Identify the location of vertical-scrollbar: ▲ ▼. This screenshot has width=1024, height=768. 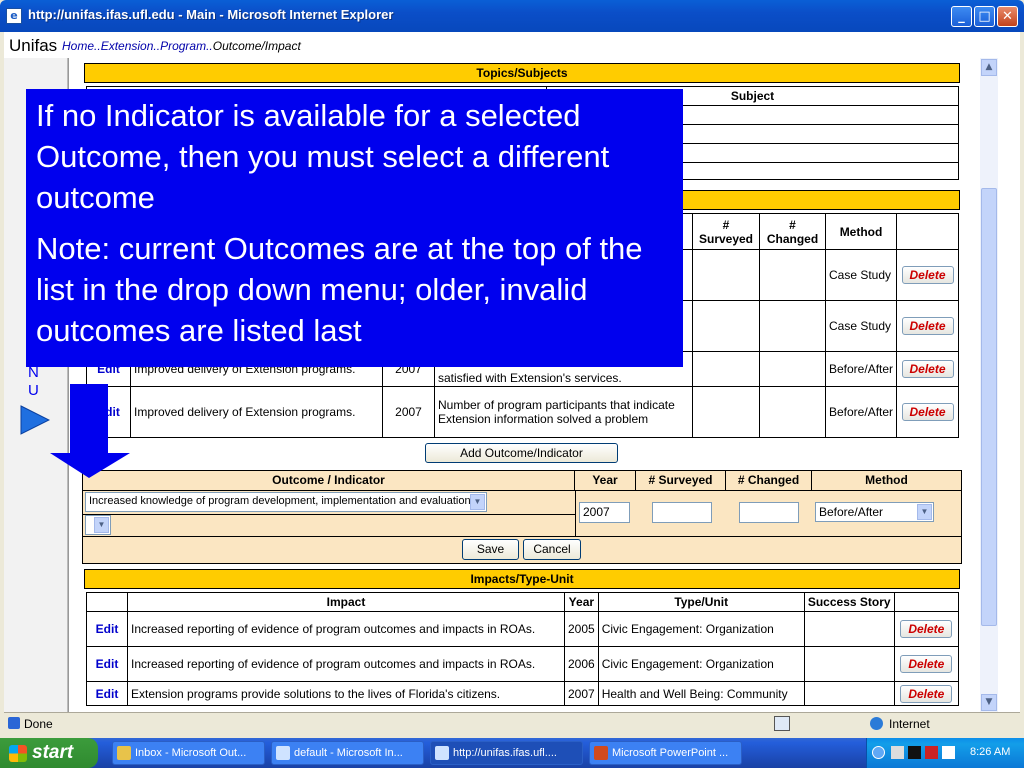
(989, 385).